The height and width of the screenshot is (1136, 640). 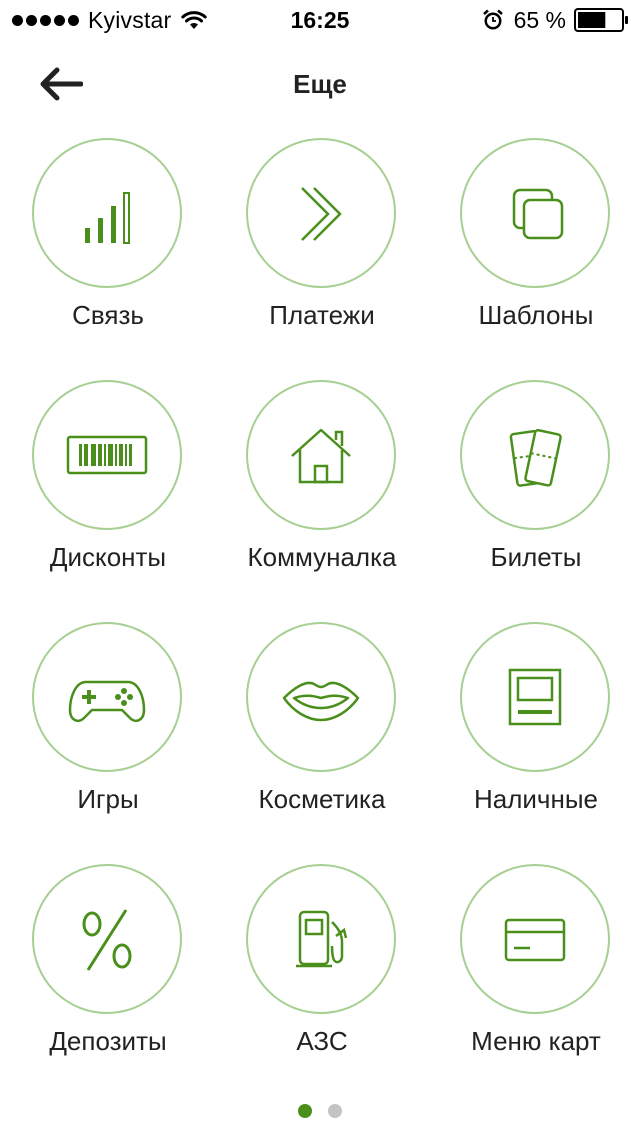 What do you see at coordinates (108, 557) in the screenshot?
I see `category-label: Дисконты` at bounding box center [108, 557].